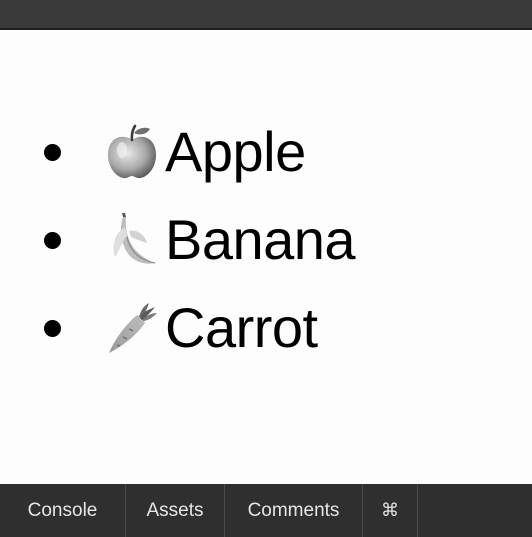  I want to click on banana-icon, so click(132, 240).